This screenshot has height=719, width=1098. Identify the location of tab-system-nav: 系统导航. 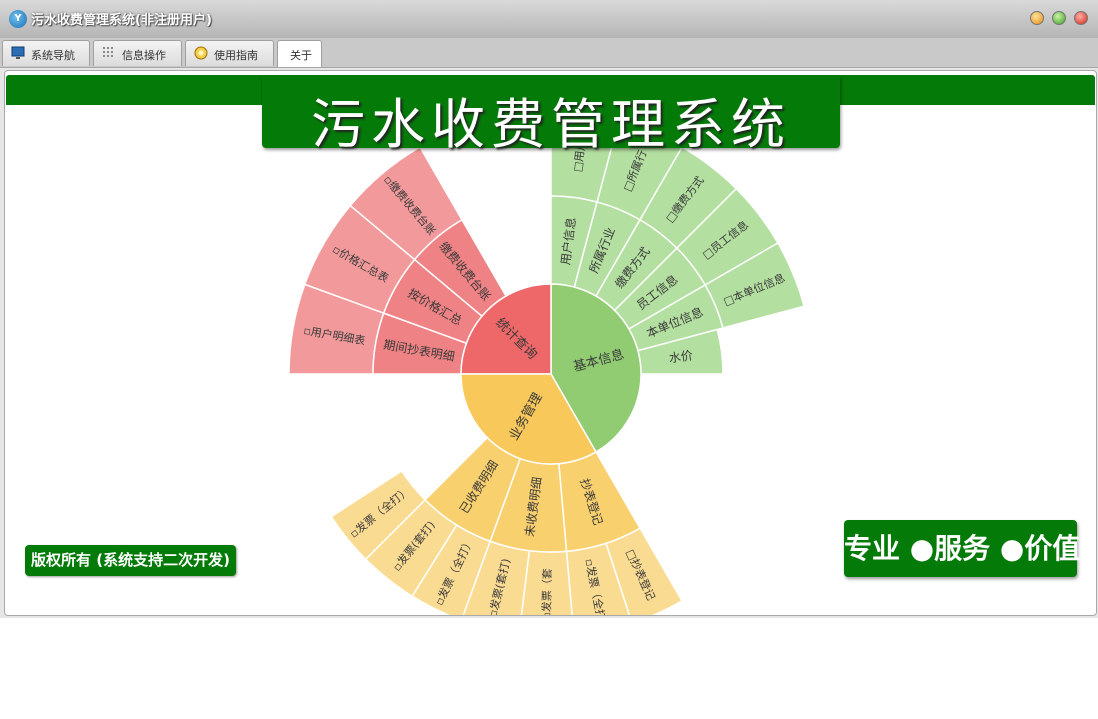
(46, 53).